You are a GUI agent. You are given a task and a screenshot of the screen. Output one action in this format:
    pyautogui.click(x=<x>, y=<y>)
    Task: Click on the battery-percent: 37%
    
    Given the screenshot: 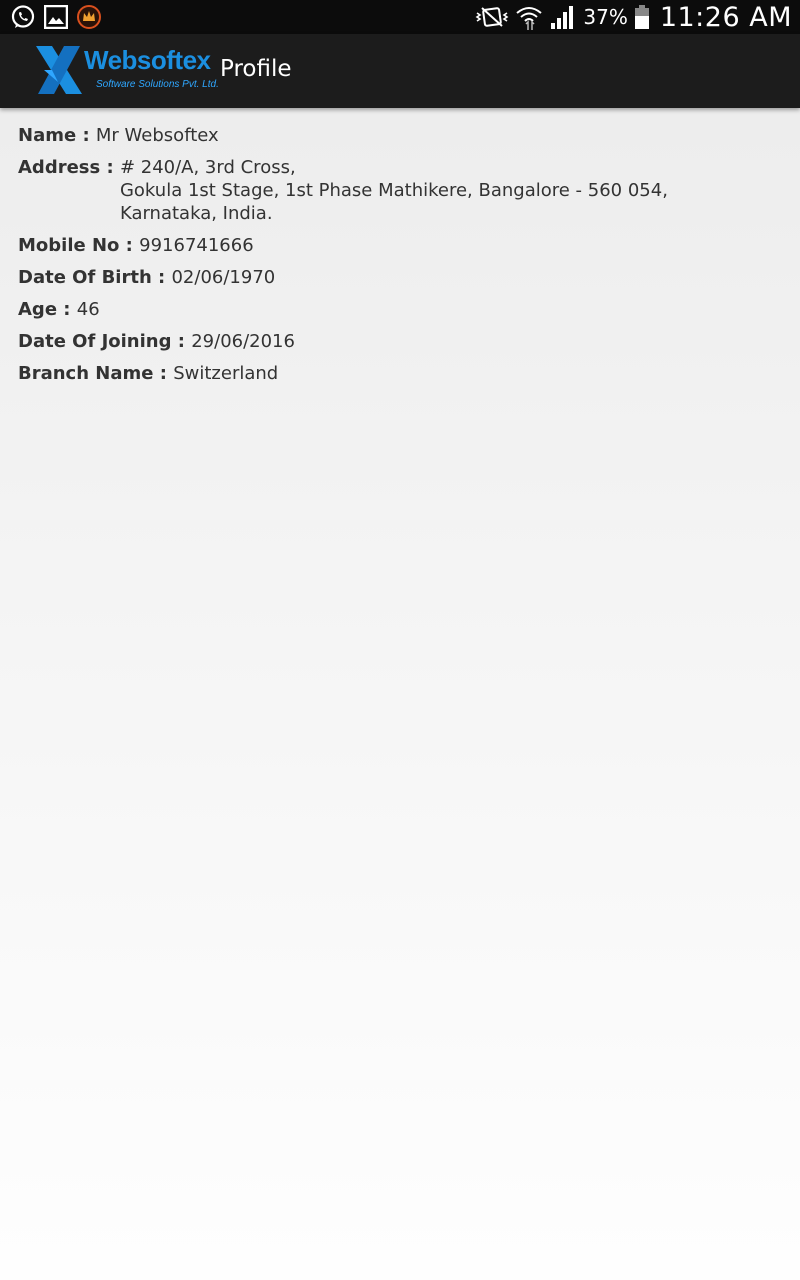 What is the action you would take?
    pyautogui.click(x=605, y=17)
    